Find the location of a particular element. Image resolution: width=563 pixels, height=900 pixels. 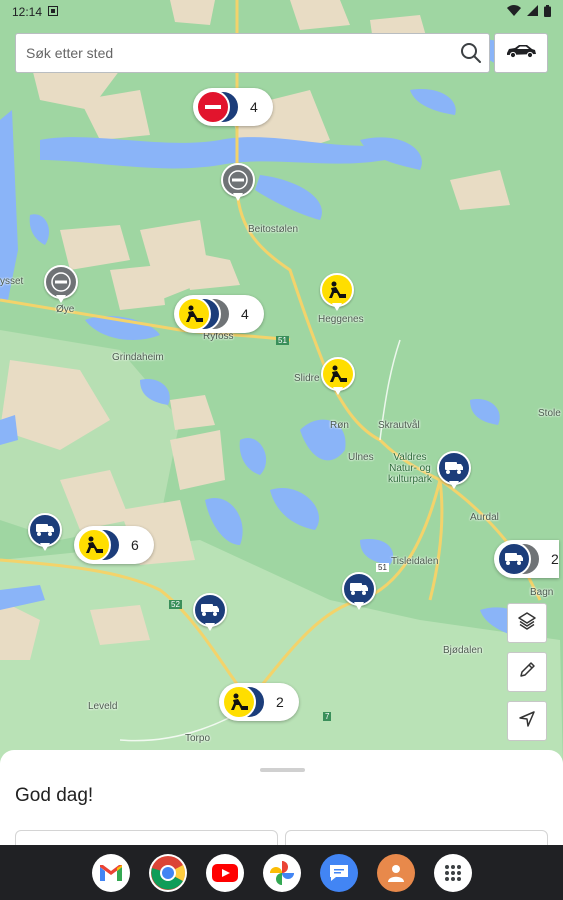

layers-button is located at coordinates (527, 623).